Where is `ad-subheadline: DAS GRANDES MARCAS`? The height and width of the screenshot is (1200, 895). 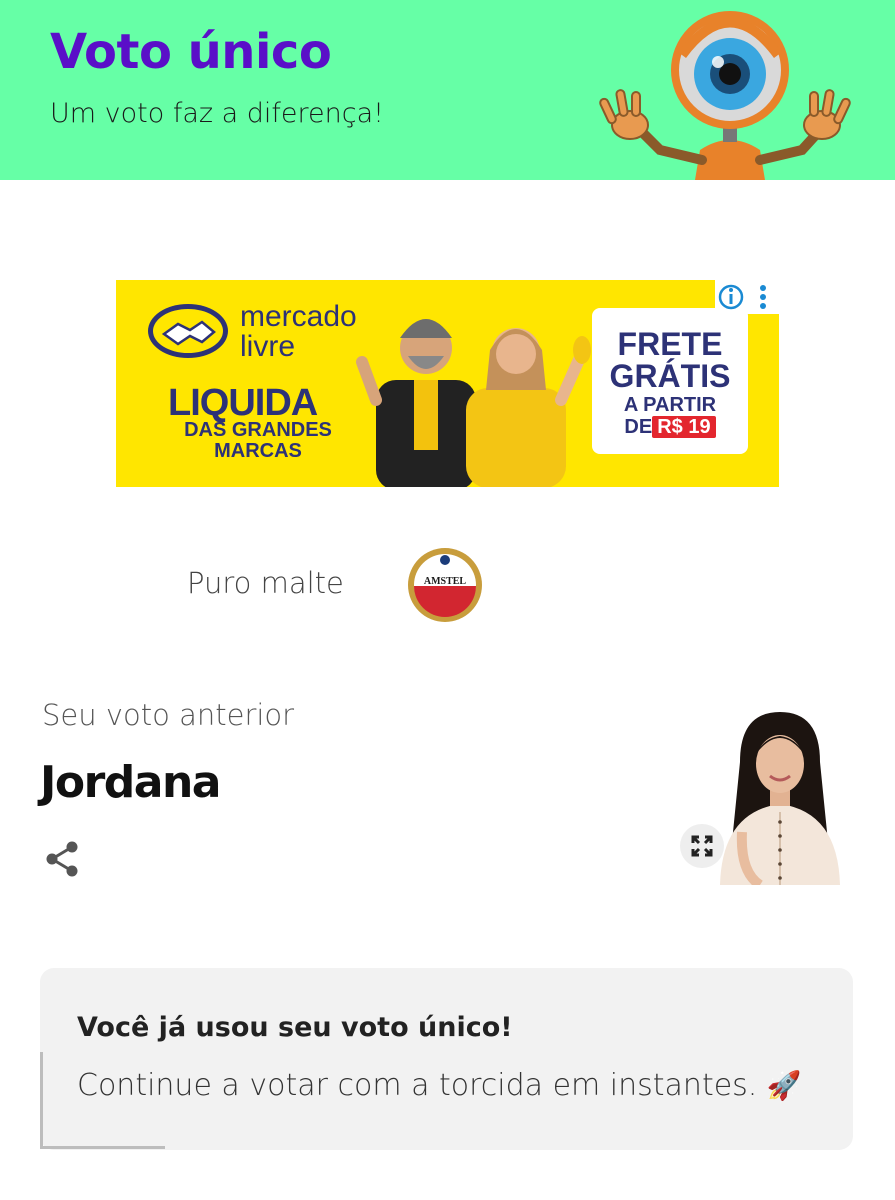 ad-subheadline: DAS GRANDES MARCAS is located at coordinates (258, 440).